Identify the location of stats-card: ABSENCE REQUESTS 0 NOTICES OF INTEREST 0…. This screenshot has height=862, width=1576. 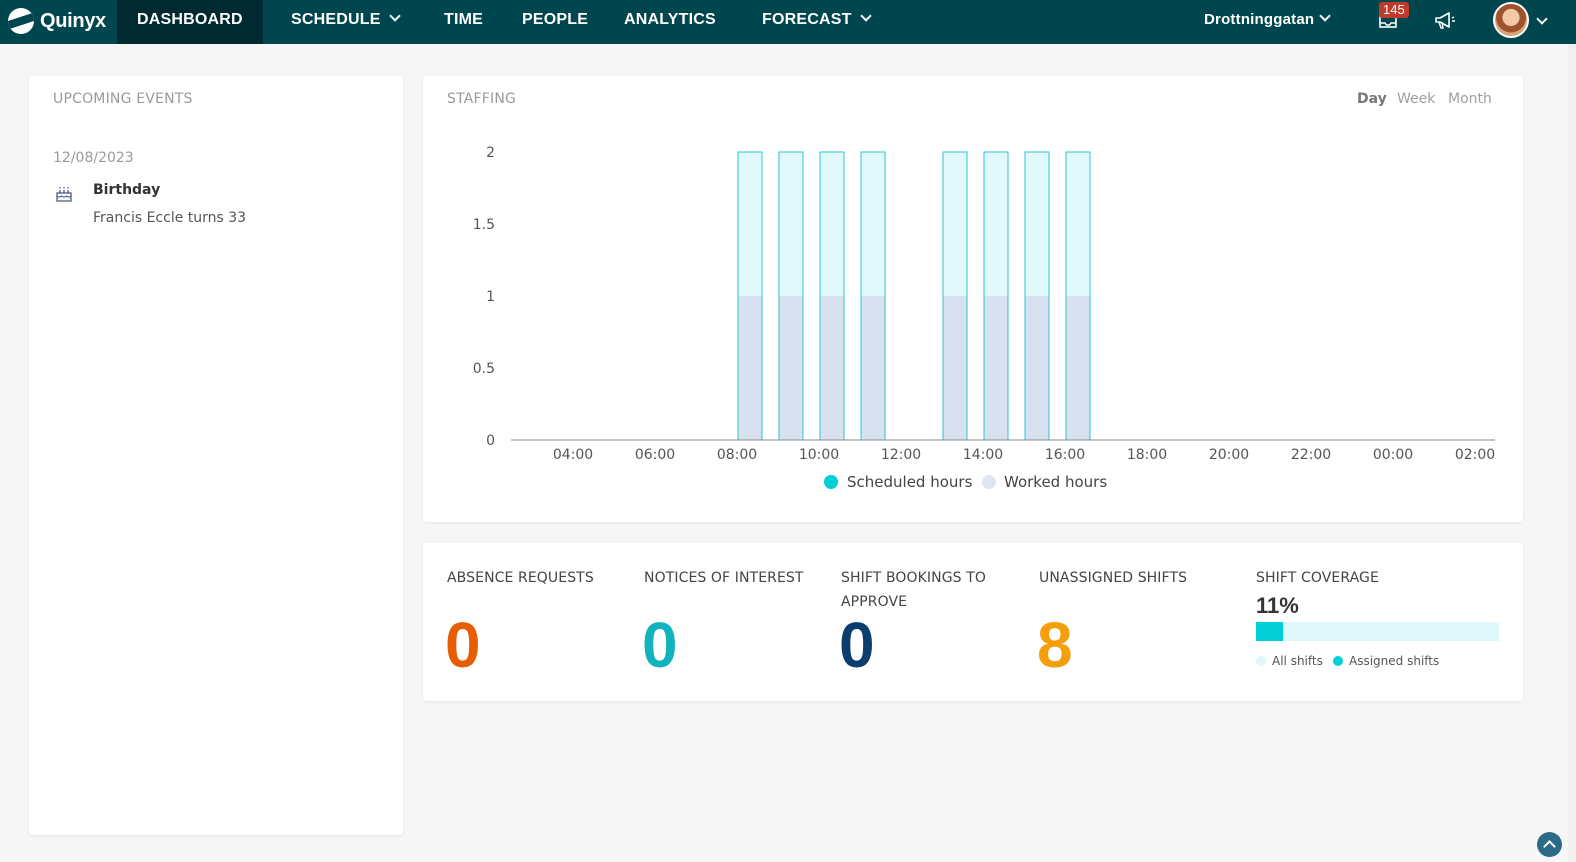
(973, 622).